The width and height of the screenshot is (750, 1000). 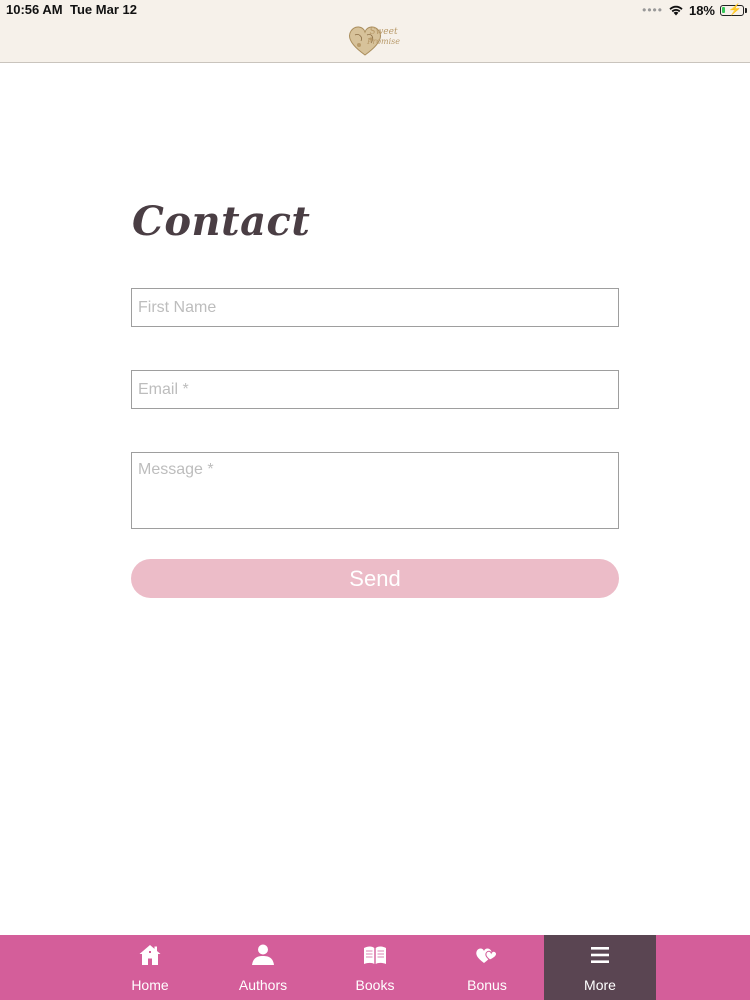 What do you see at coordinates (263, 967) in the screenshot?
I see `tab-authors: Authors` at bounding box center [263, 967].